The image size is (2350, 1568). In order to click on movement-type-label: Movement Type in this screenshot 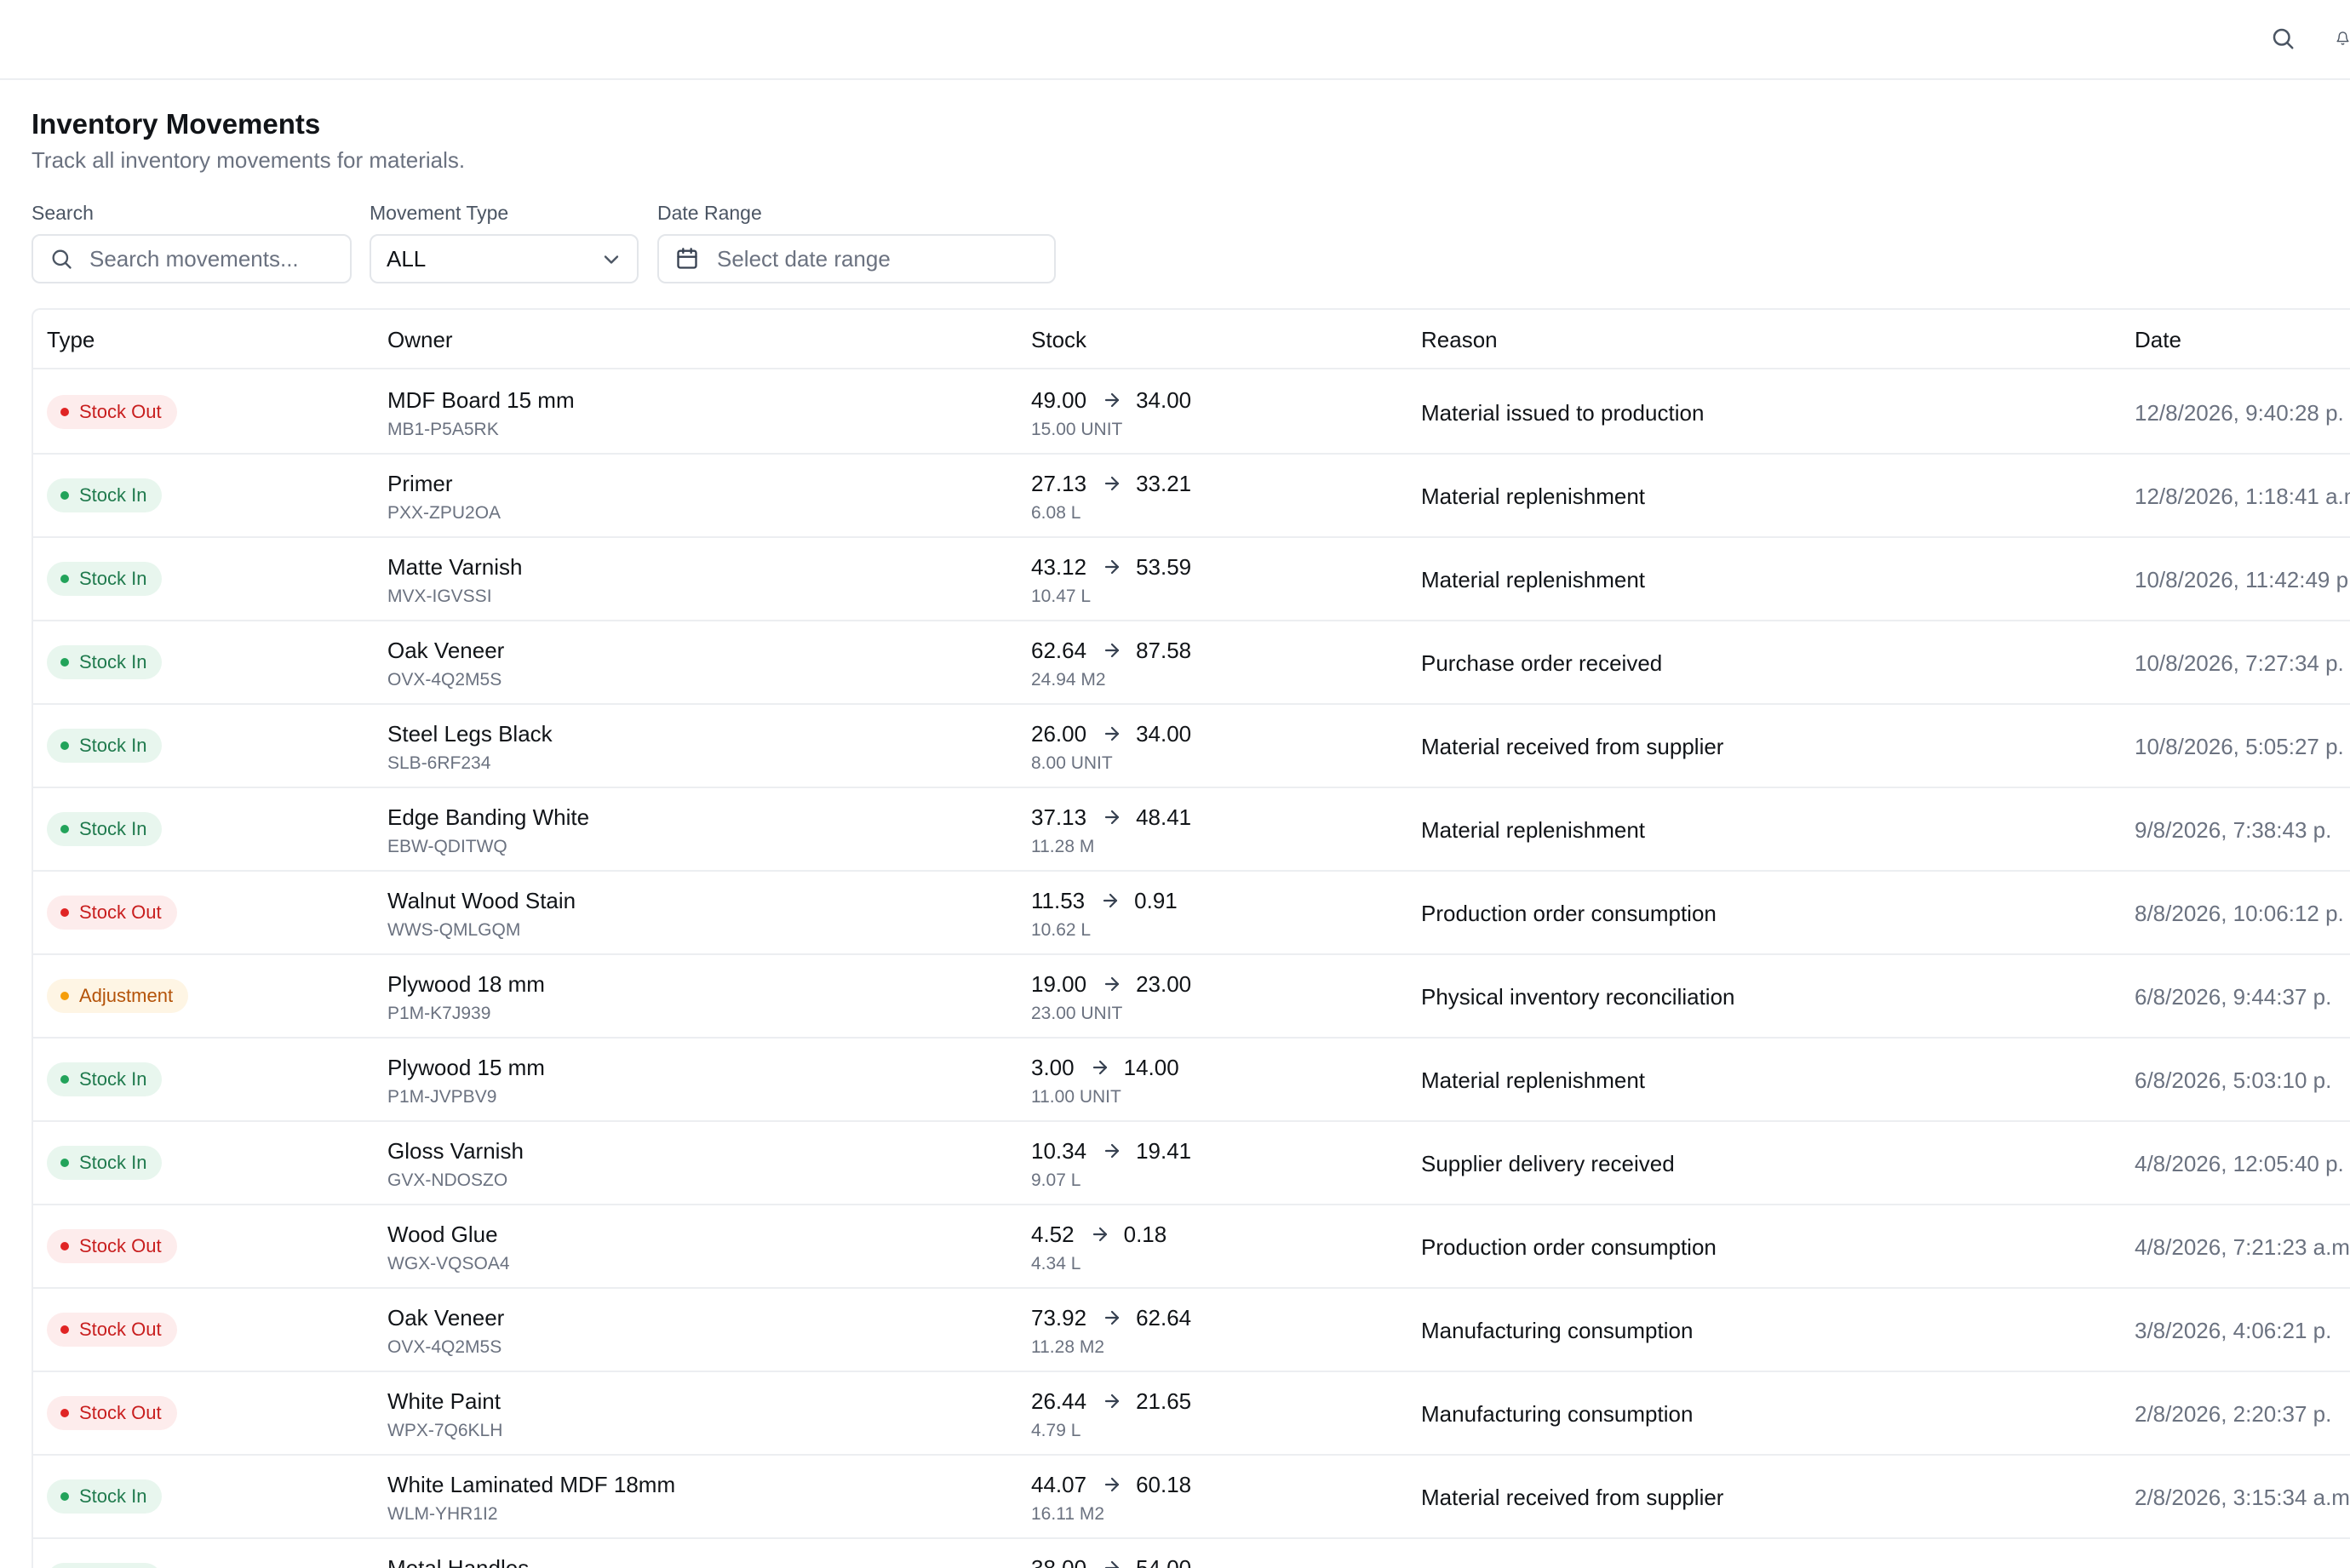, I will do `click(439, 213)`.